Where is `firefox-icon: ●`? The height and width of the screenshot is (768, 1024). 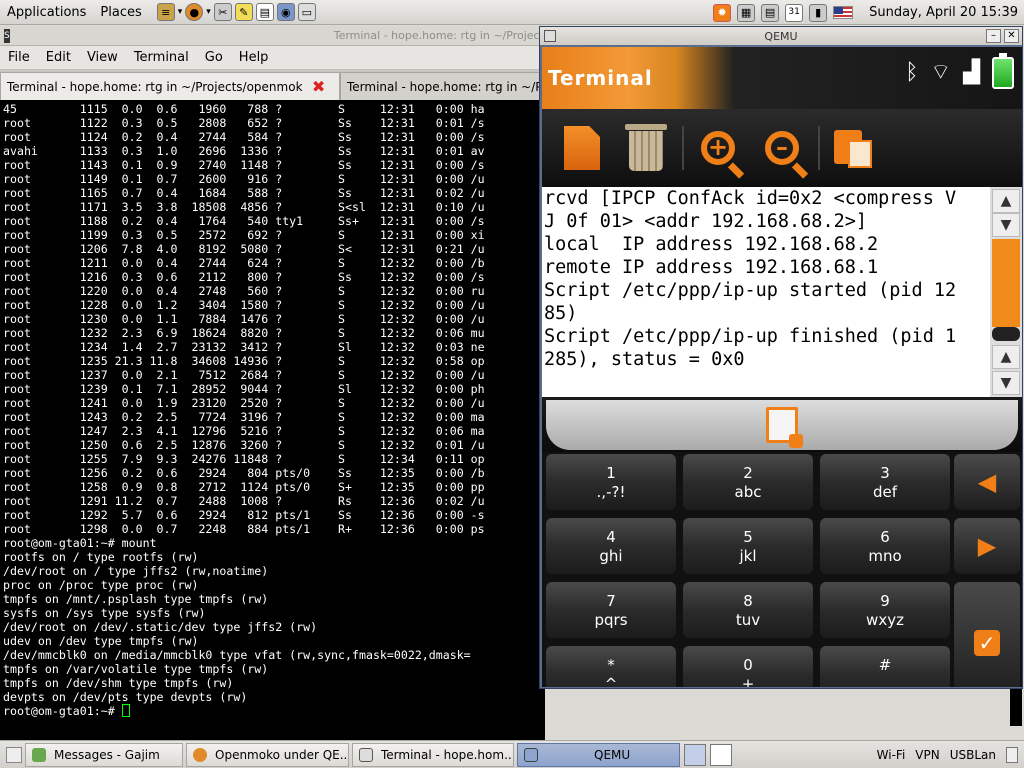
firefox-icon: ● is located at coordinates (194, 12).